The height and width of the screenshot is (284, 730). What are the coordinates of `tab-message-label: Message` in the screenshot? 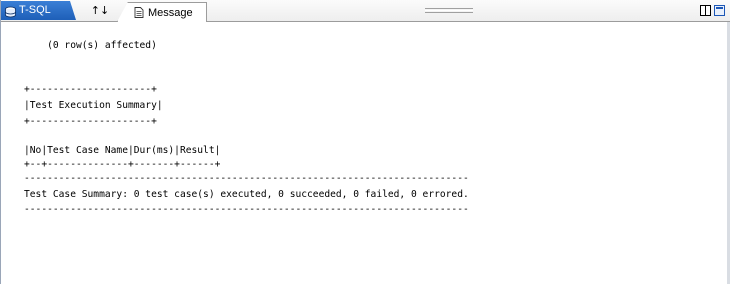 It's located at (170, 12).